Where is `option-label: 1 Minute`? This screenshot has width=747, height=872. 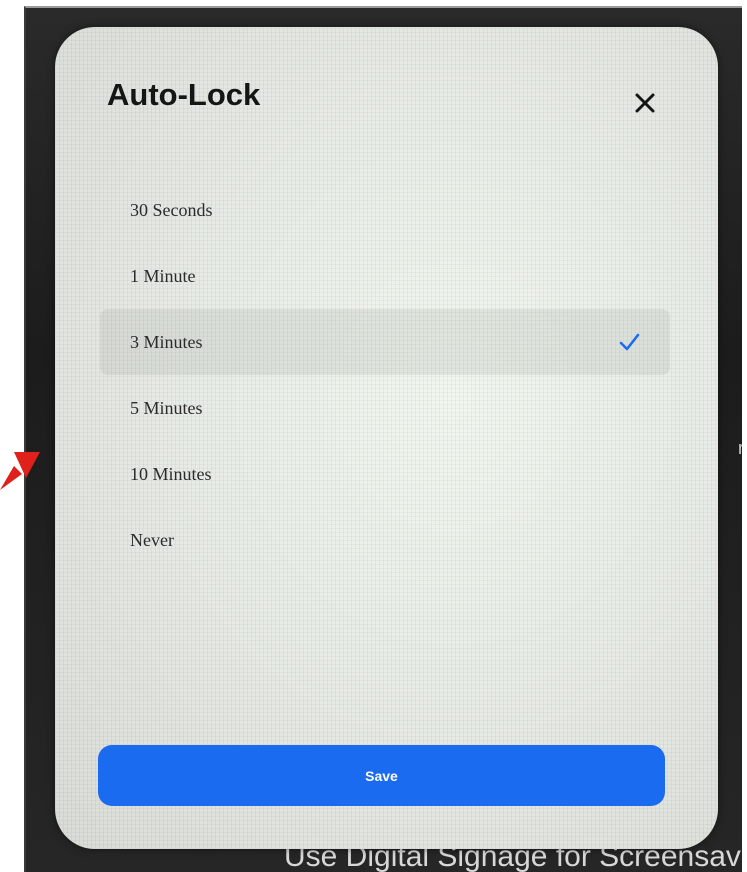
option-label: 1 Minute is located at coordinates (163, 275).